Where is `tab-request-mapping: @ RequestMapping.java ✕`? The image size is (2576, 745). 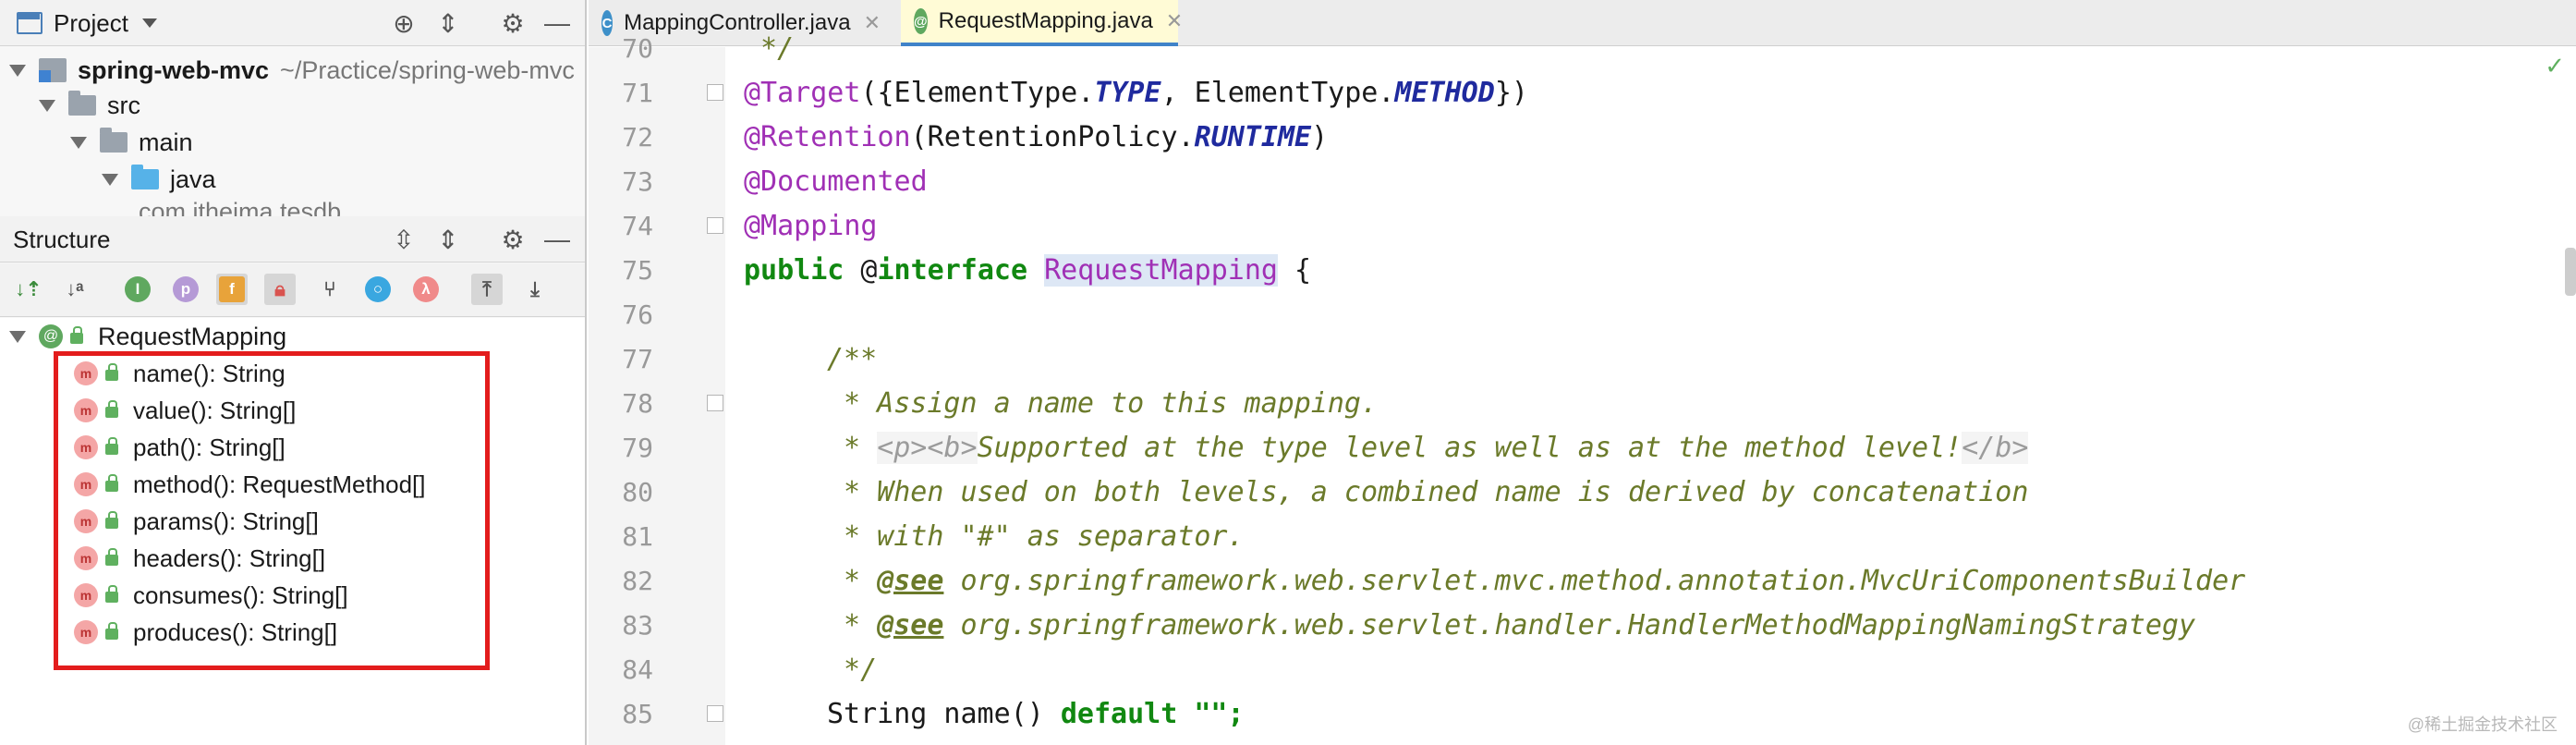 tab-request-mapping: @ RequestMapping.java ✕ is located at coordinates (1042, 23).